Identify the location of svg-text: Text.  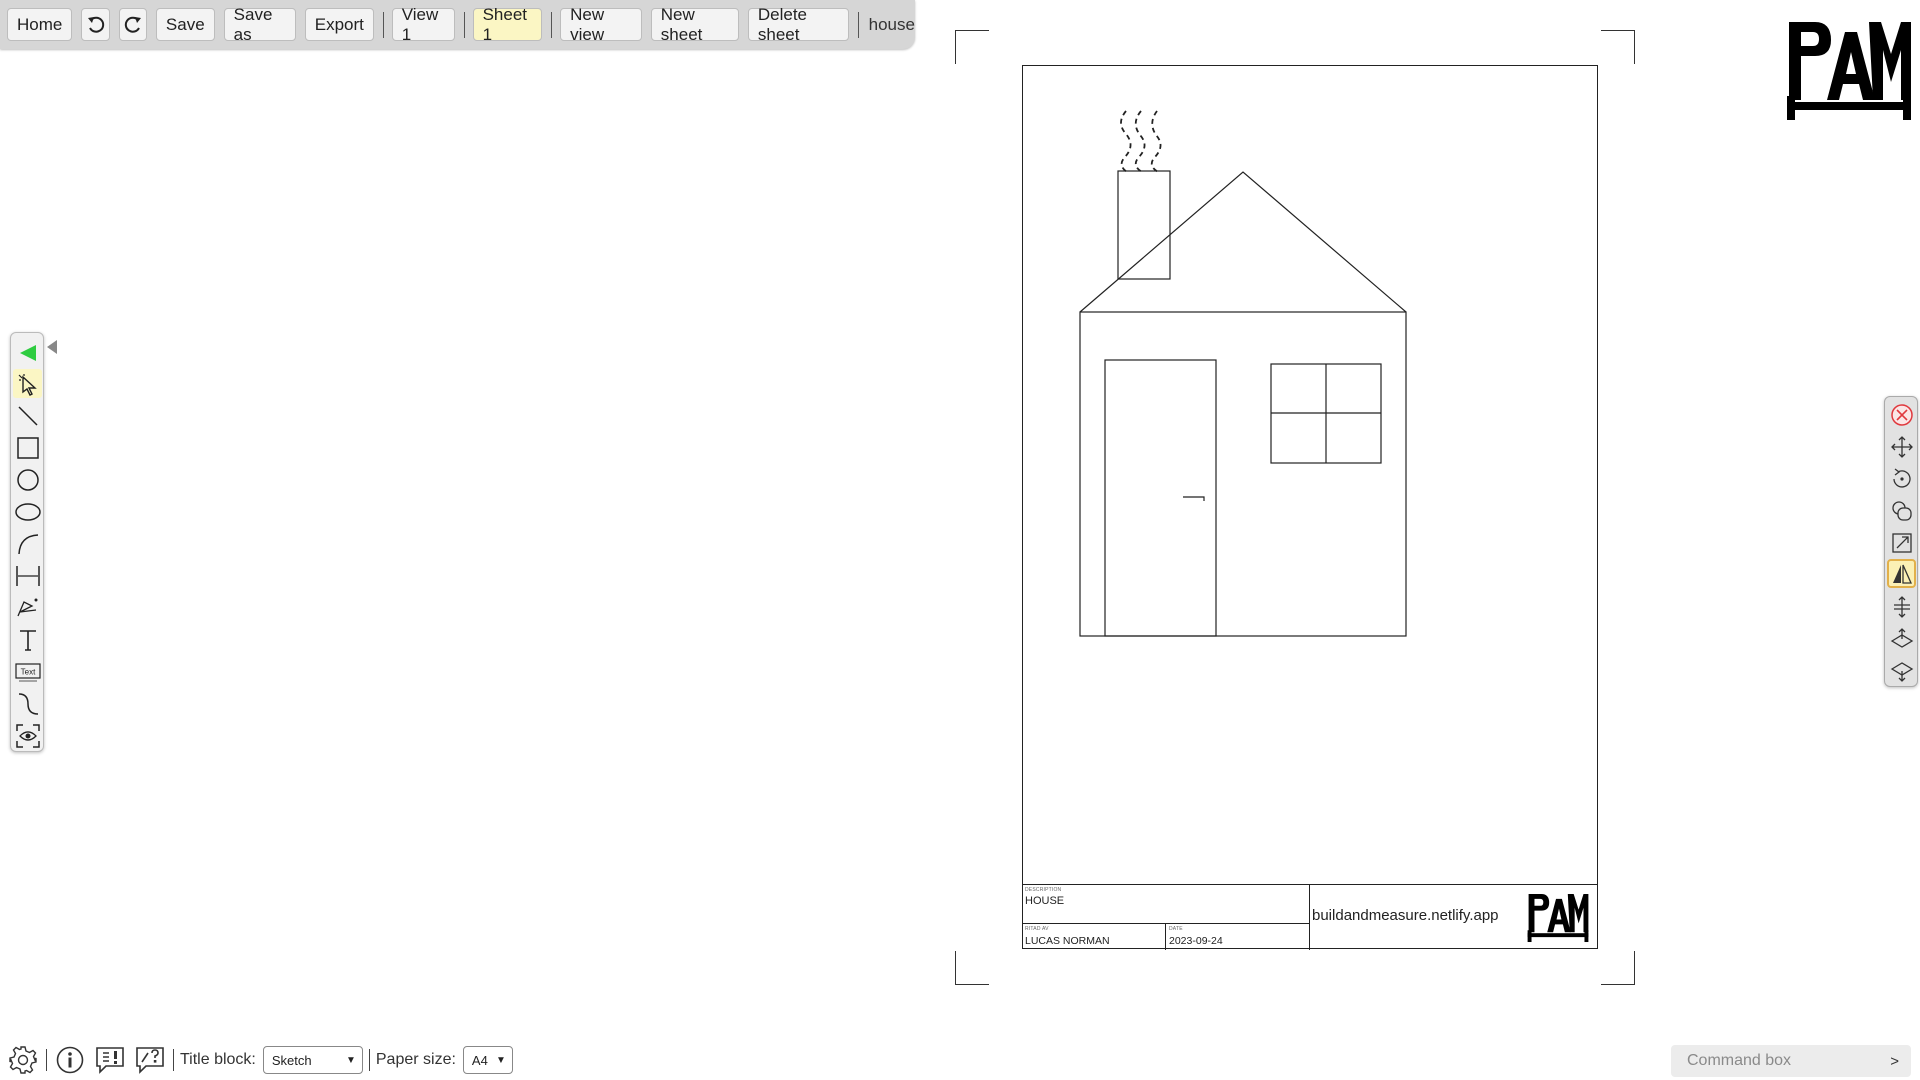
(27, 671).